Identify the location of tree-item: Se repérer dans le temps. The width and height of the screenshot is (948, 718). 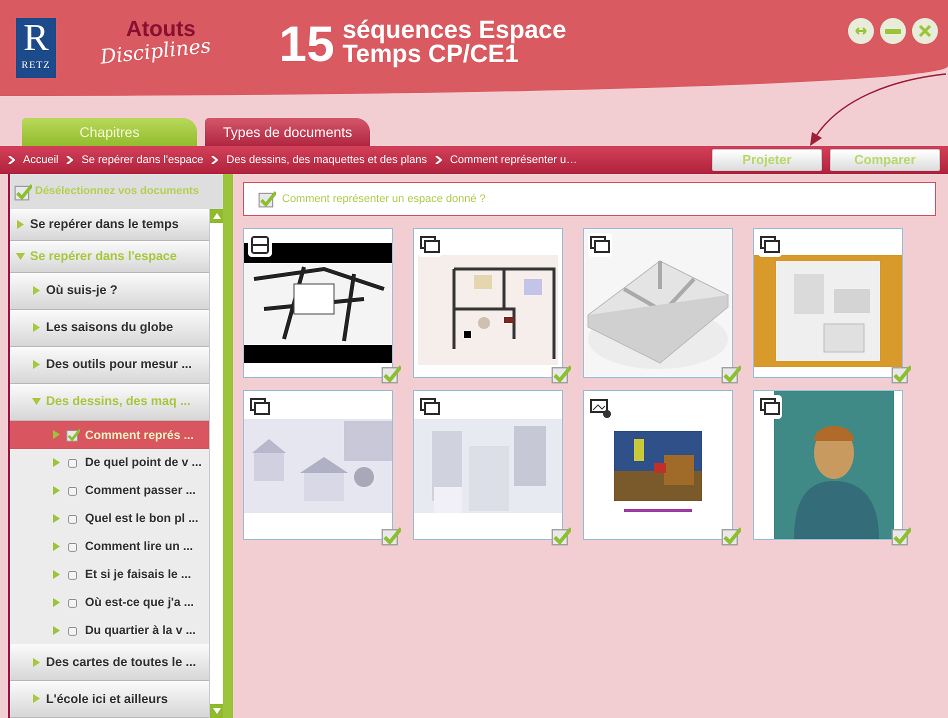
(109, 225).